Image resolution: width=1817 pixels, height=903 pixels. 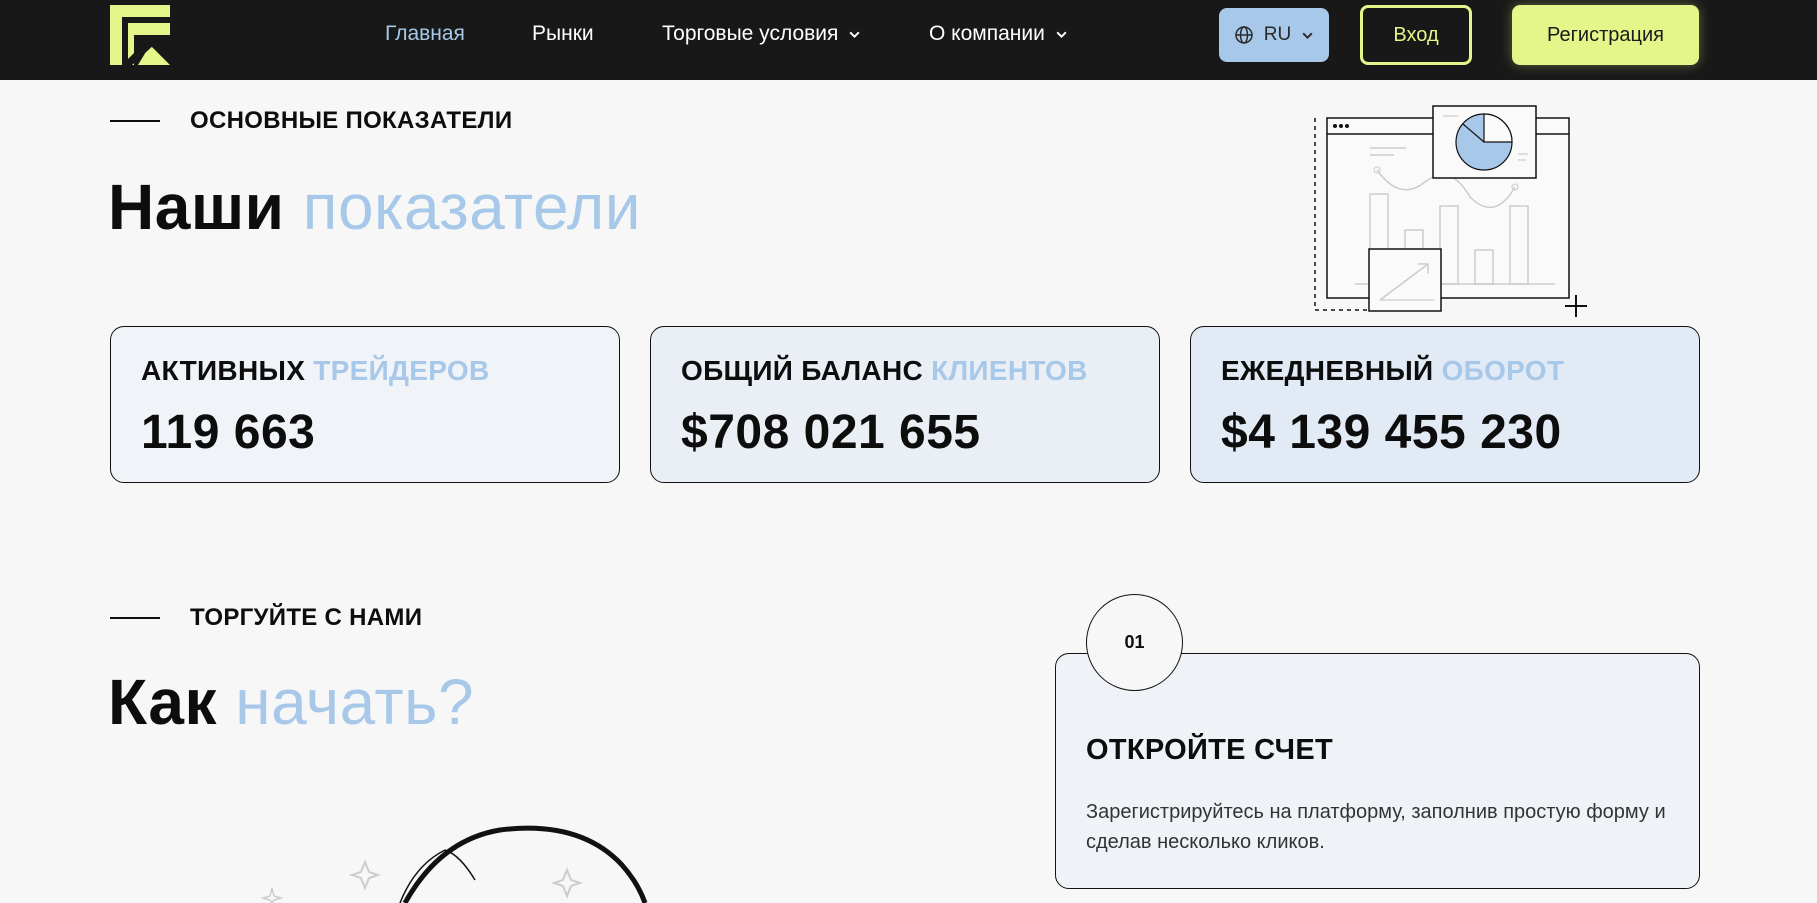 I want to click on nav-item-label: Рынки, so click(x=563, y=33).